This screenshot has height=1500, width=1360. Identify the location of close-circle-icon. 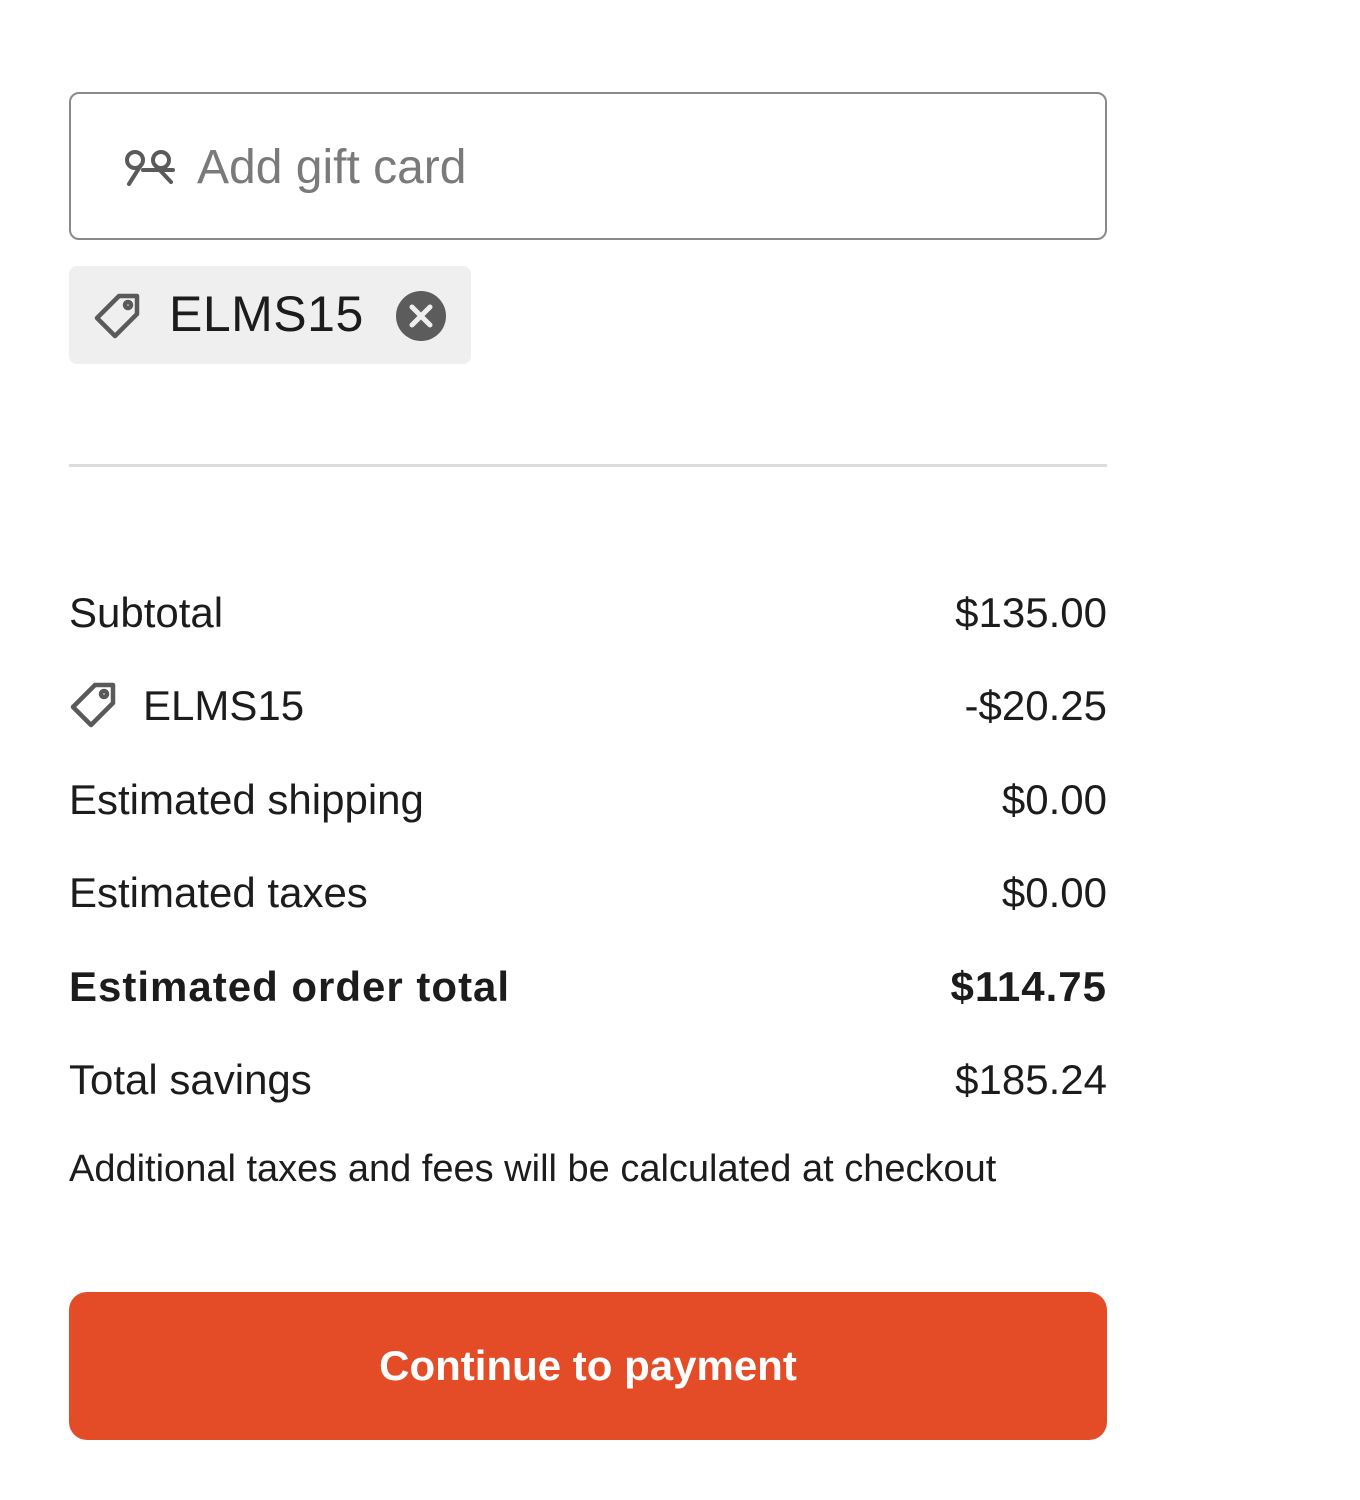
(421, 316).